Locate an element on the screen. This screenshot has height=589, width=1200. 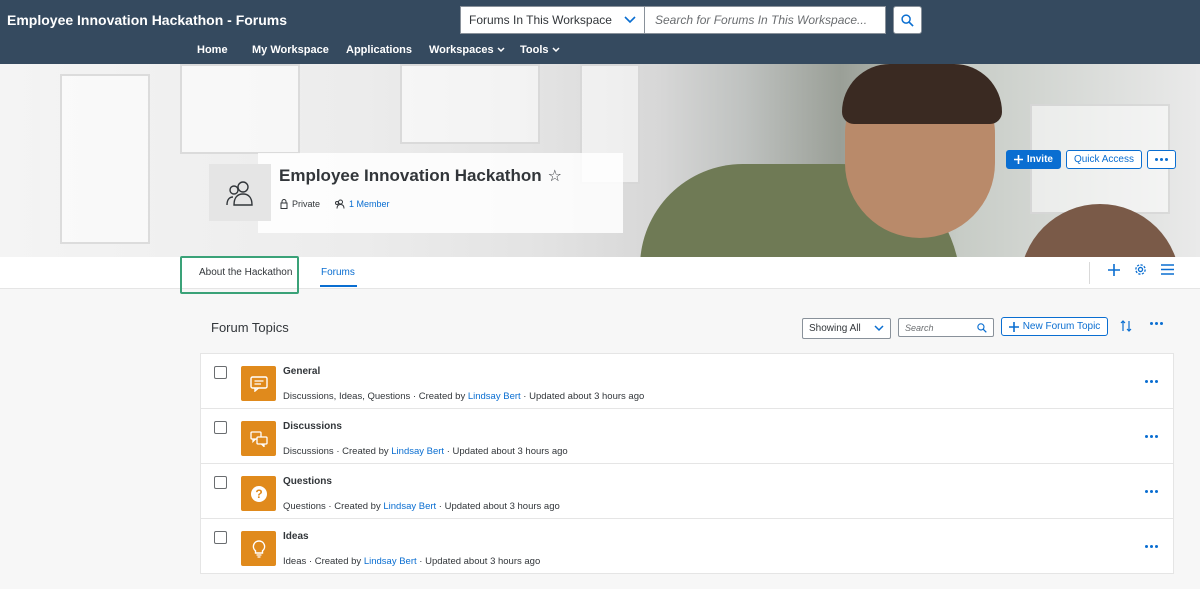
new-forum-topic-label: New Forum Topic is located at coordinates (1061, 326).